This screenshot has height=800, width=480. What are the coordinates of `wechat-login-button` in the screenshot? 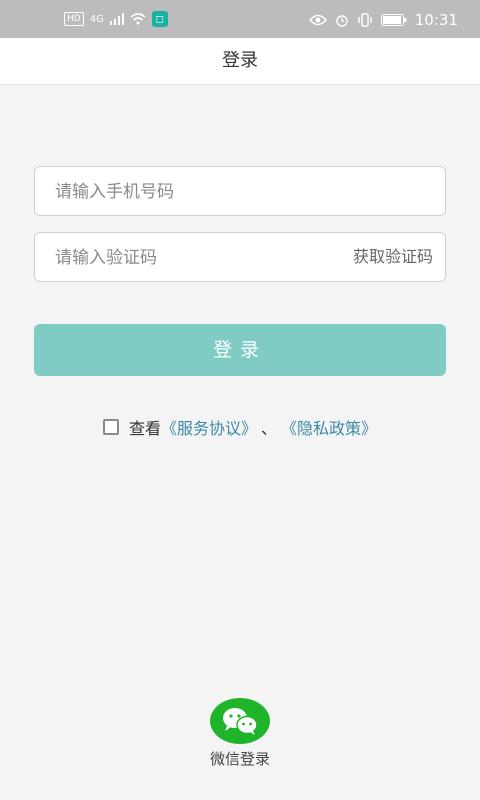 It's located at (240, 721).